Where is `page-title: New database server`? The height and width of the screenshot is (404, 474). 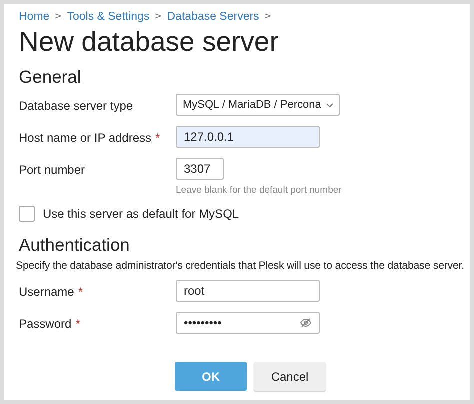
page-title: New database server is located at coordinates (149, 42).